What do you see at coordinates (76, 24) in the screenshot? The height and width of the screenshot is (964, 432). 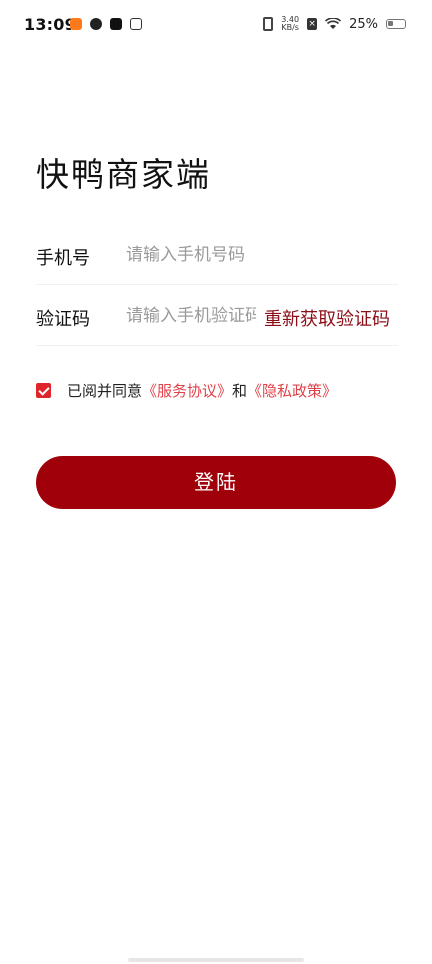 I see `taobao-icon` at bounding box center [76, 24].